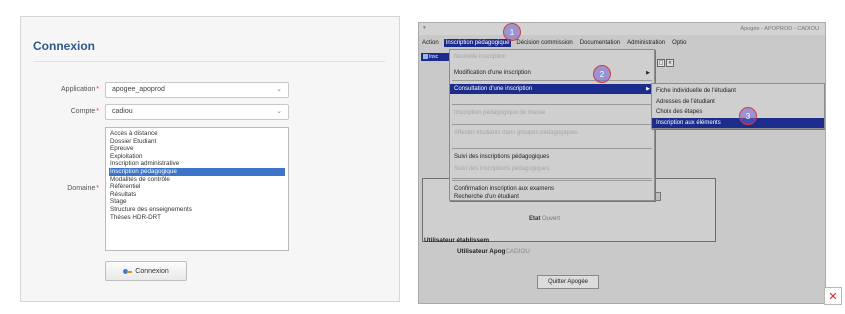 This screenshot has height=314, width=845. I want to click on divider, so click(209, 61).